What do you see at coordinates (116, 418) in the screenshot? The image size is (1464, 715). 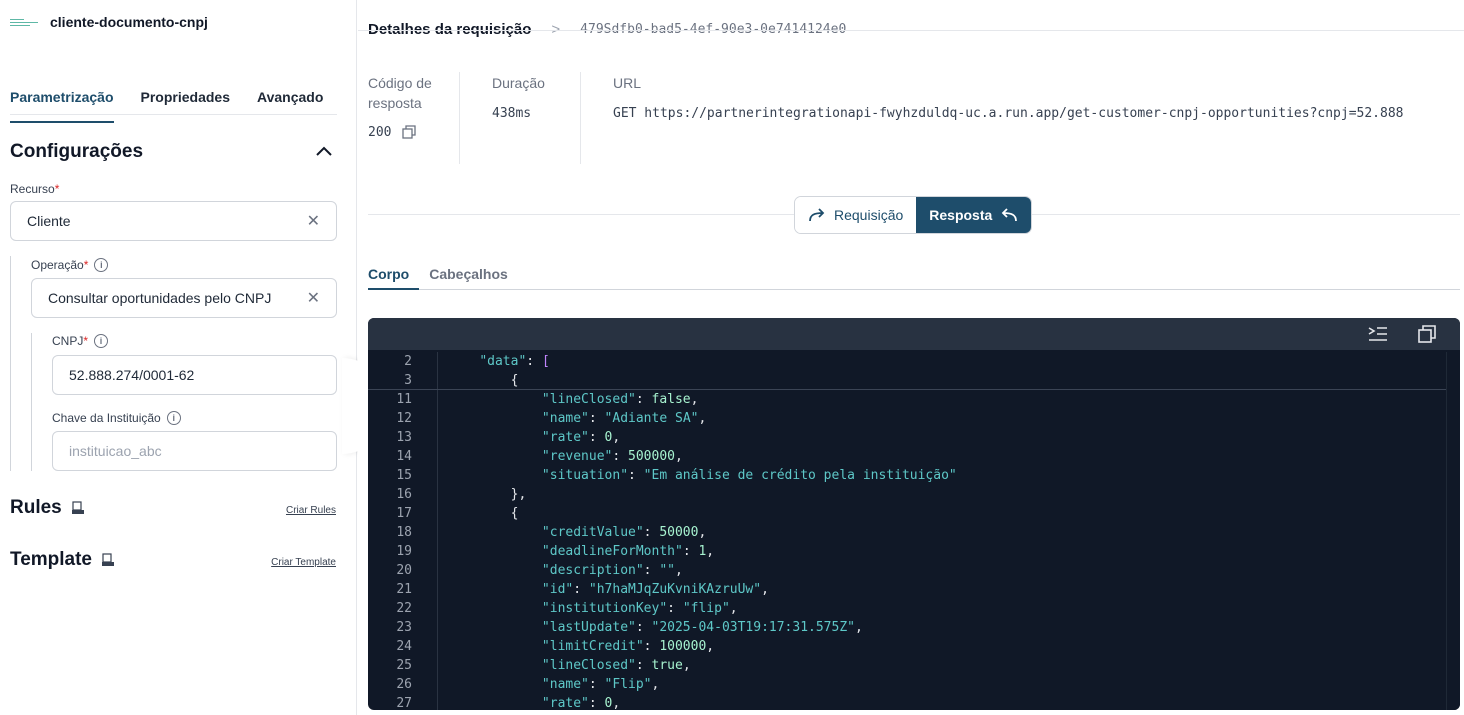 I see `chave-label: Chave da Instituição i` at bounding box center [116, 418].